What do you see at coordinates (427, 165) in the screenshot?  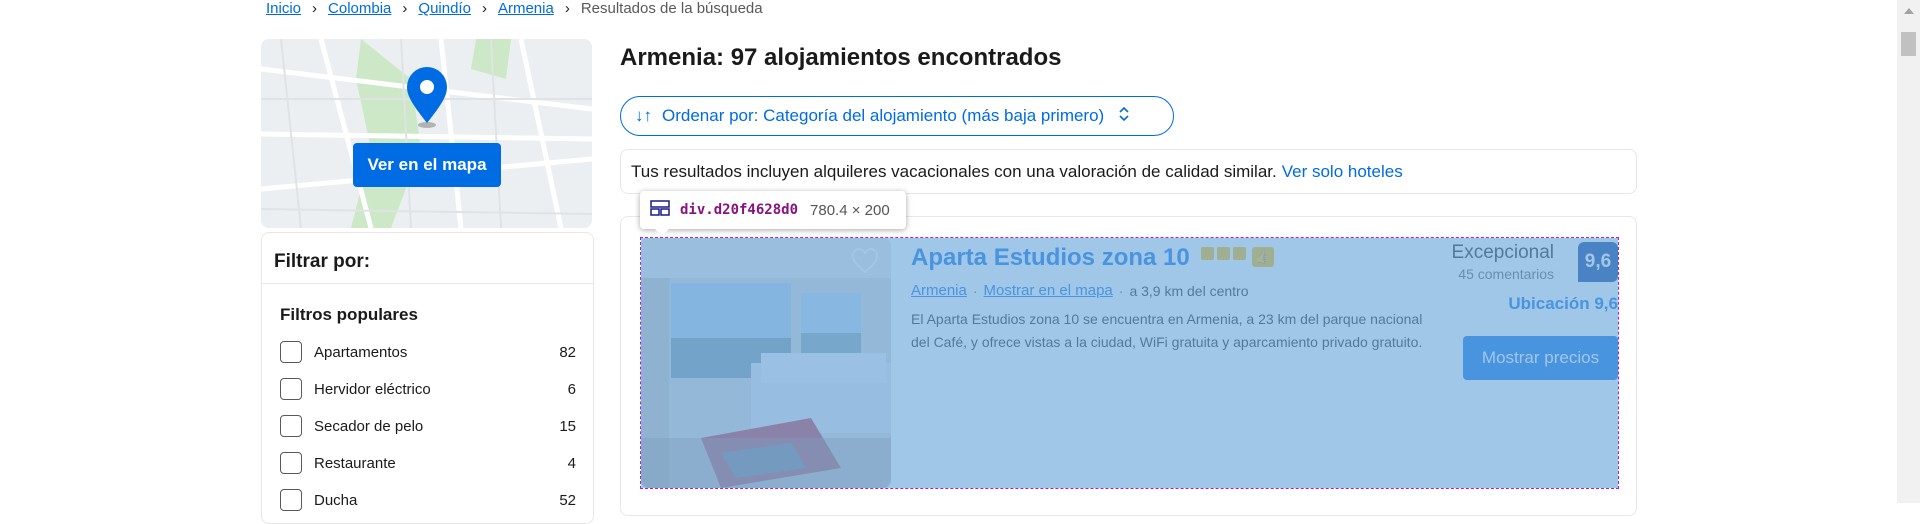 I see `view-on-map-button: Ver en el mapa` at bounding box center [427, 165].